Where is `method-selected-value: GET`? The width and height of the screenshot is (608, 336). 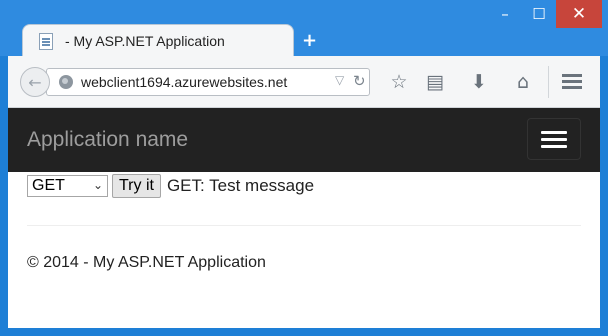 method-selected-value: GET is located at coordinates (48, 185).